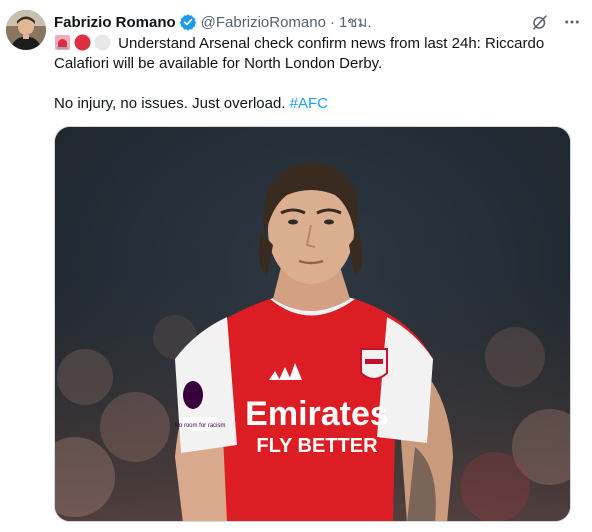 The height and width of the screenshot is (532, 592). Describe the element at coordinates (115, 22) in the screenshot. I see `author-display-name: Fabrizio Romano` at that location.